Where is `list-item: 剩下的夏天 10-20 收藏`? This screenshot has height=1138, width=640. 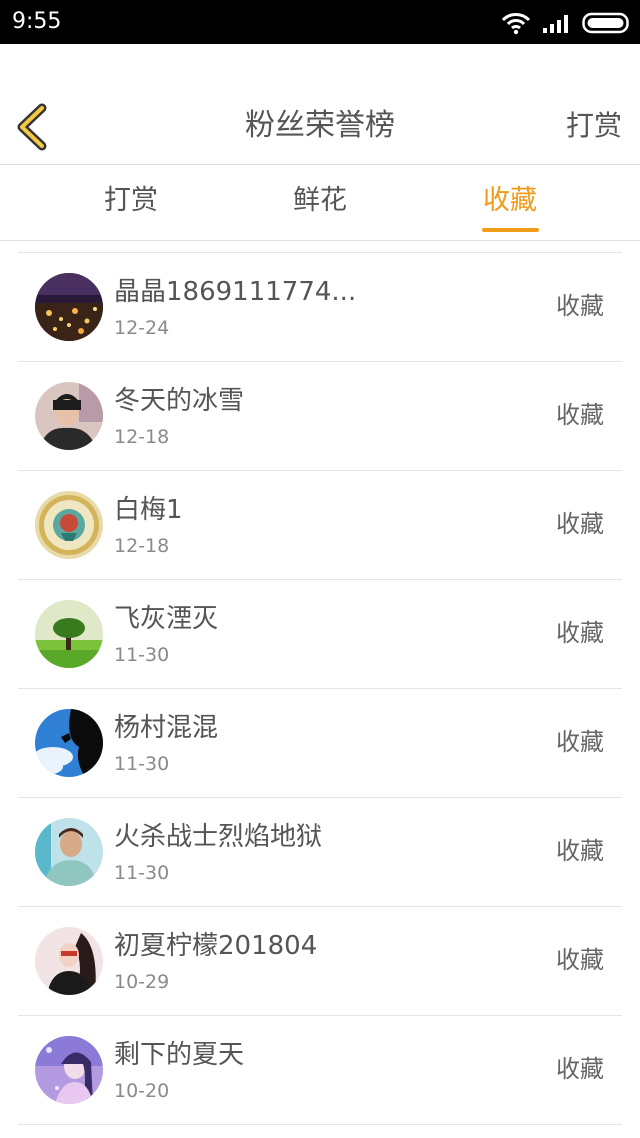
list-item: 剩下的夏天 10-20 收藏 is located at coordinates (320, 1070).